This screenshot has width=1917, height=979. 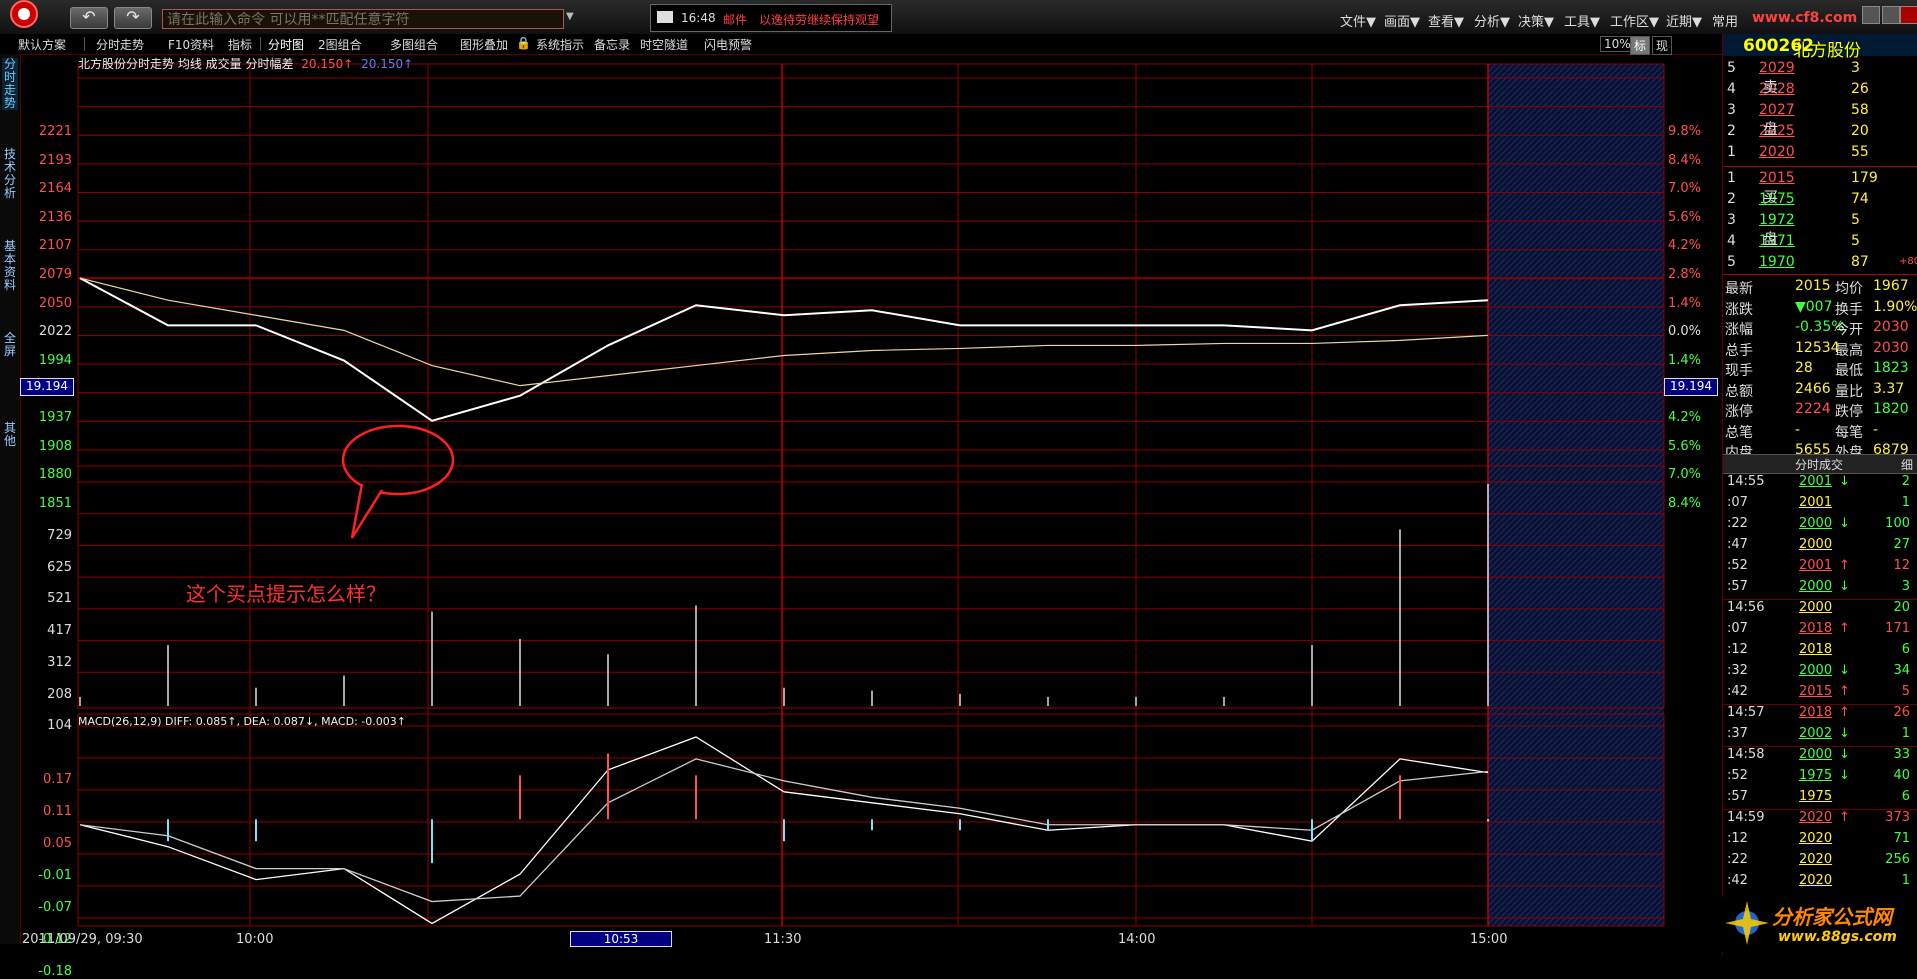 I want to click on menu-decision: 决策▼, so click(x=1536, y=20).